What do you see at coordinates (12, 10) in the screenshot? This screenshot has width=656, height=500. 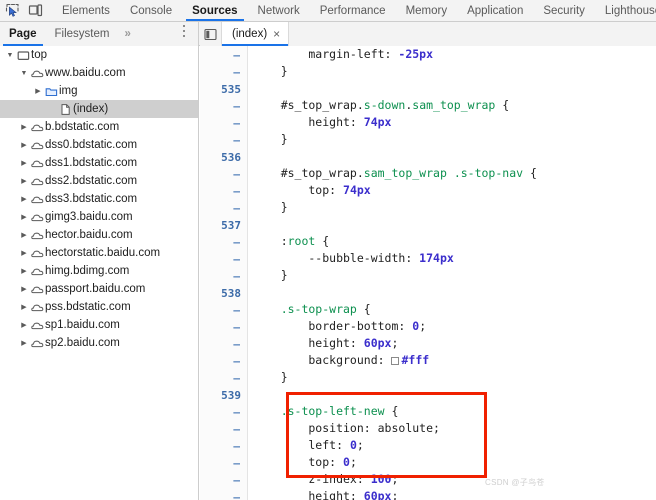 I see `inspect-element-icon` at bounding box center [12, 10].